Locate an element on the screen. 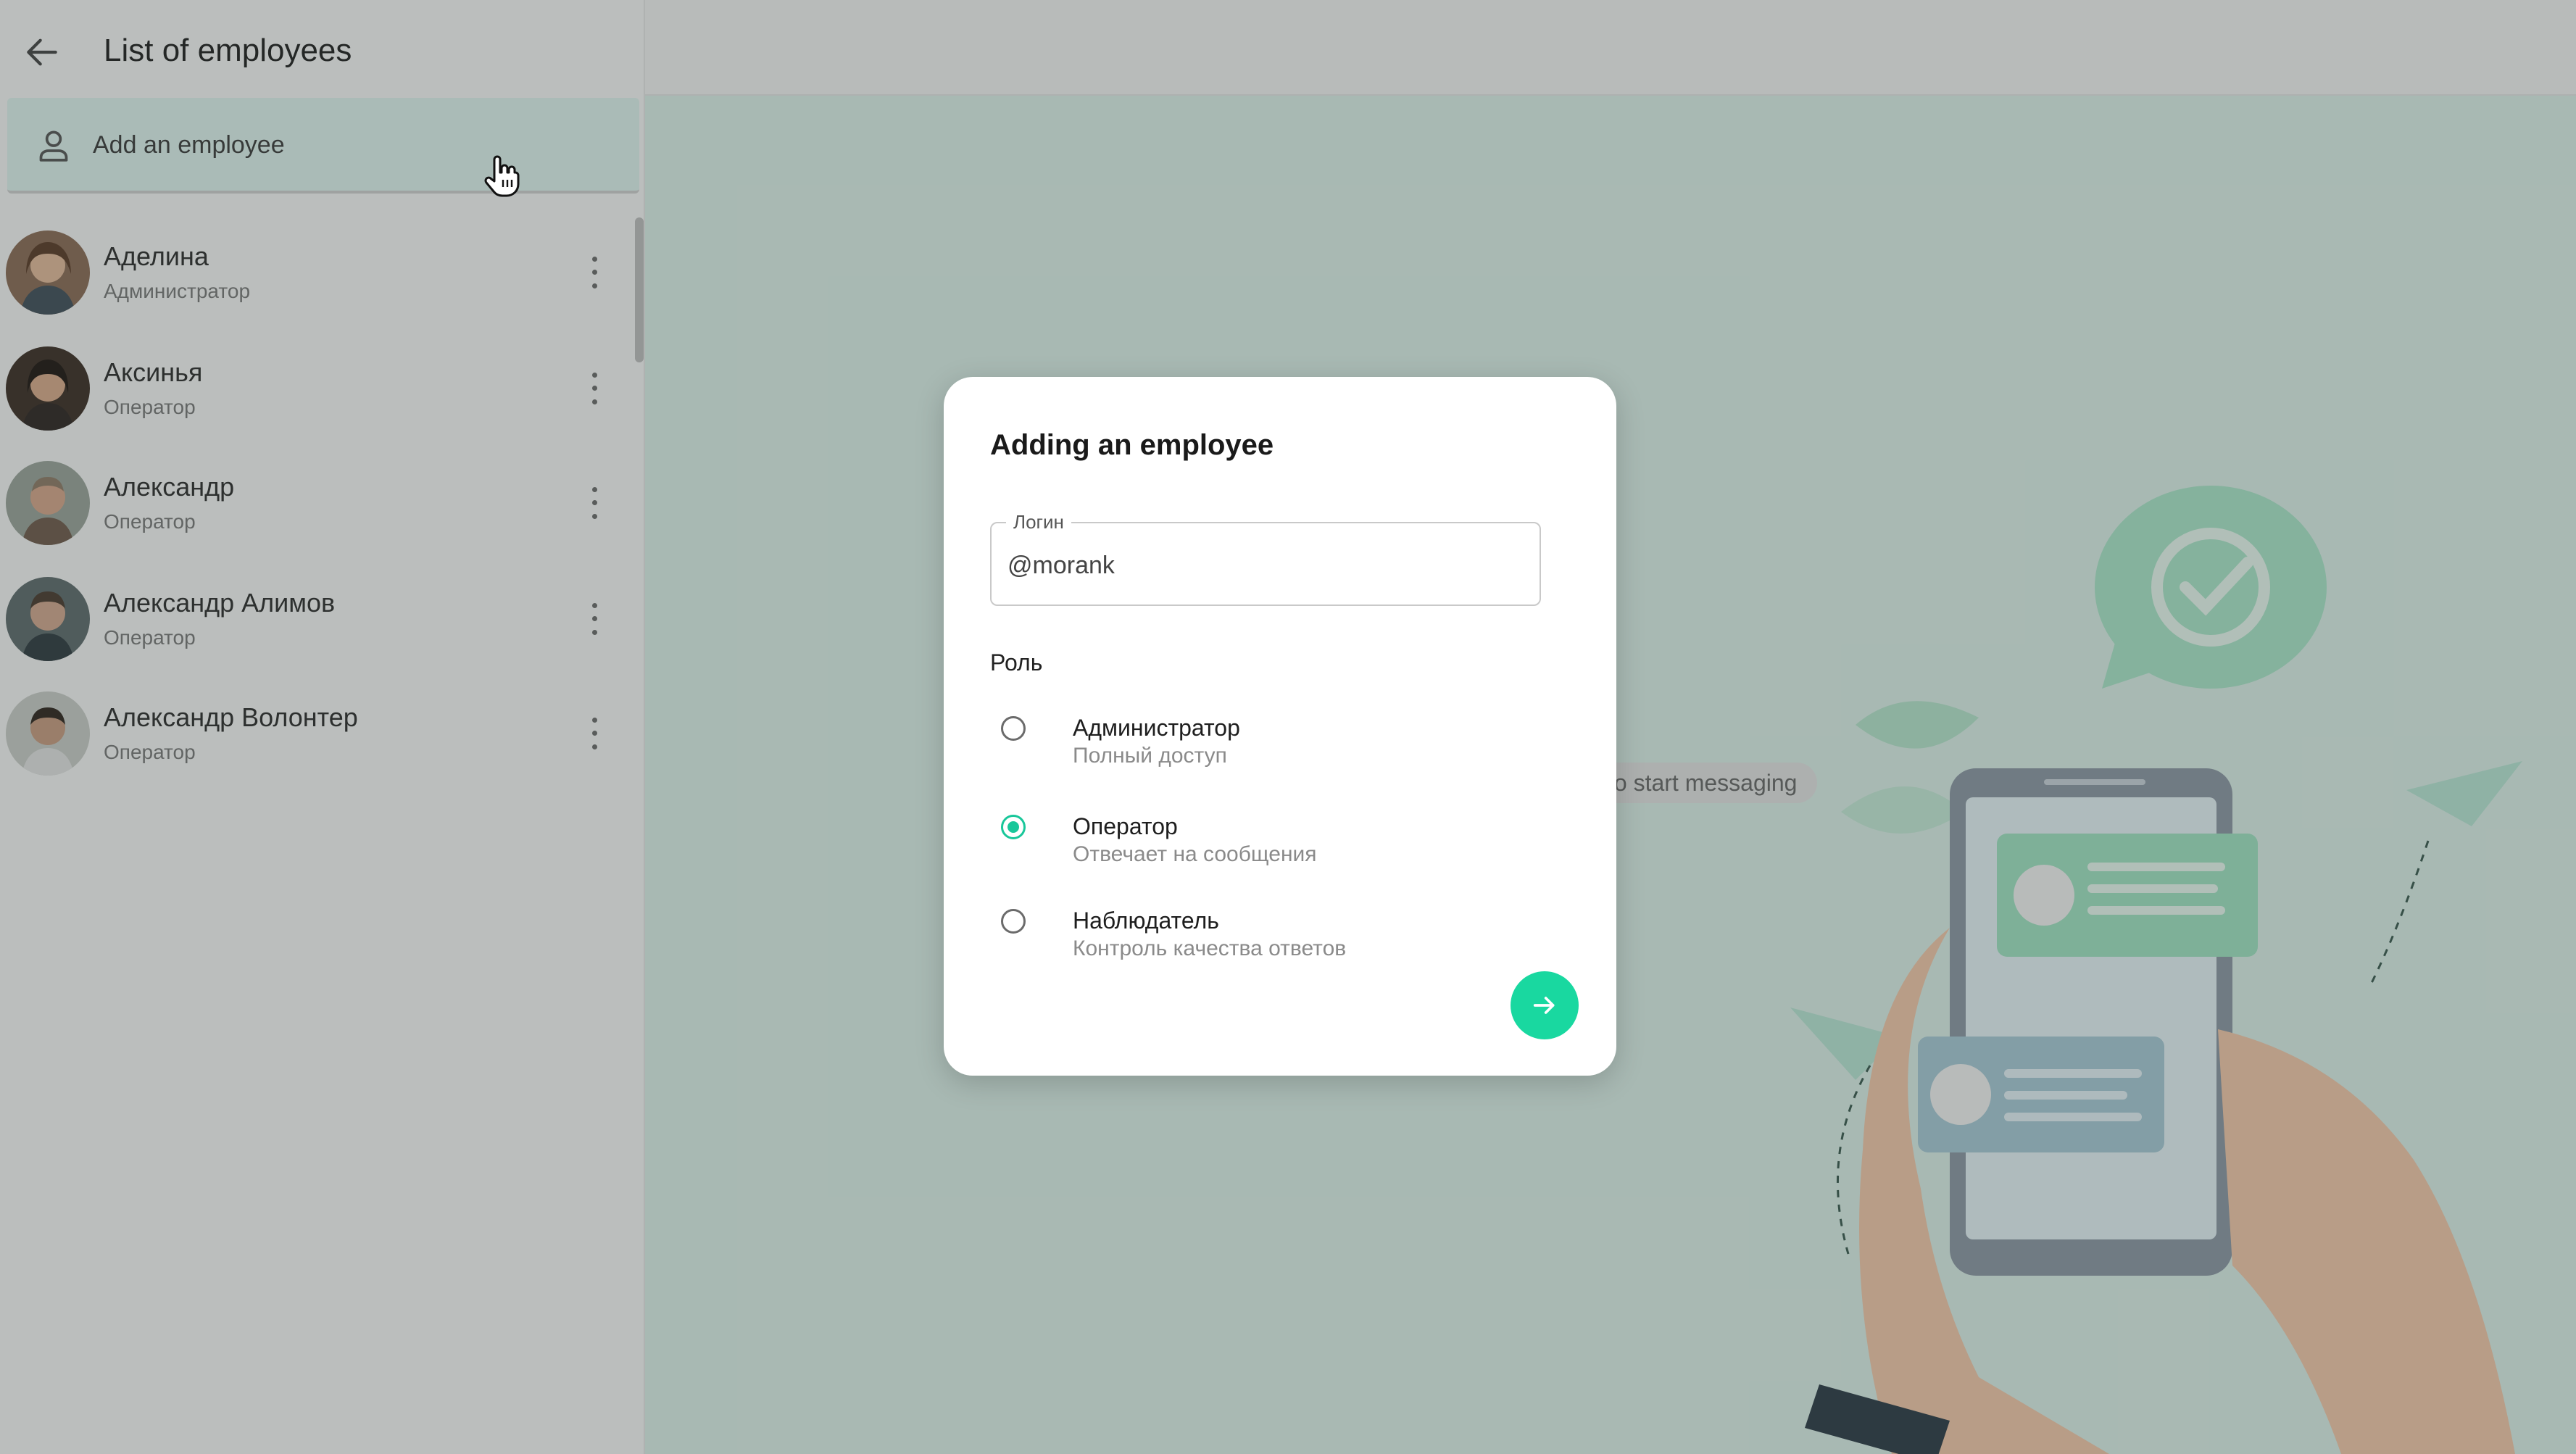 The height and width of the screenshot is (1454, 2576). role-option-title: Наблюдатель is located at coordinates (1146, 920).